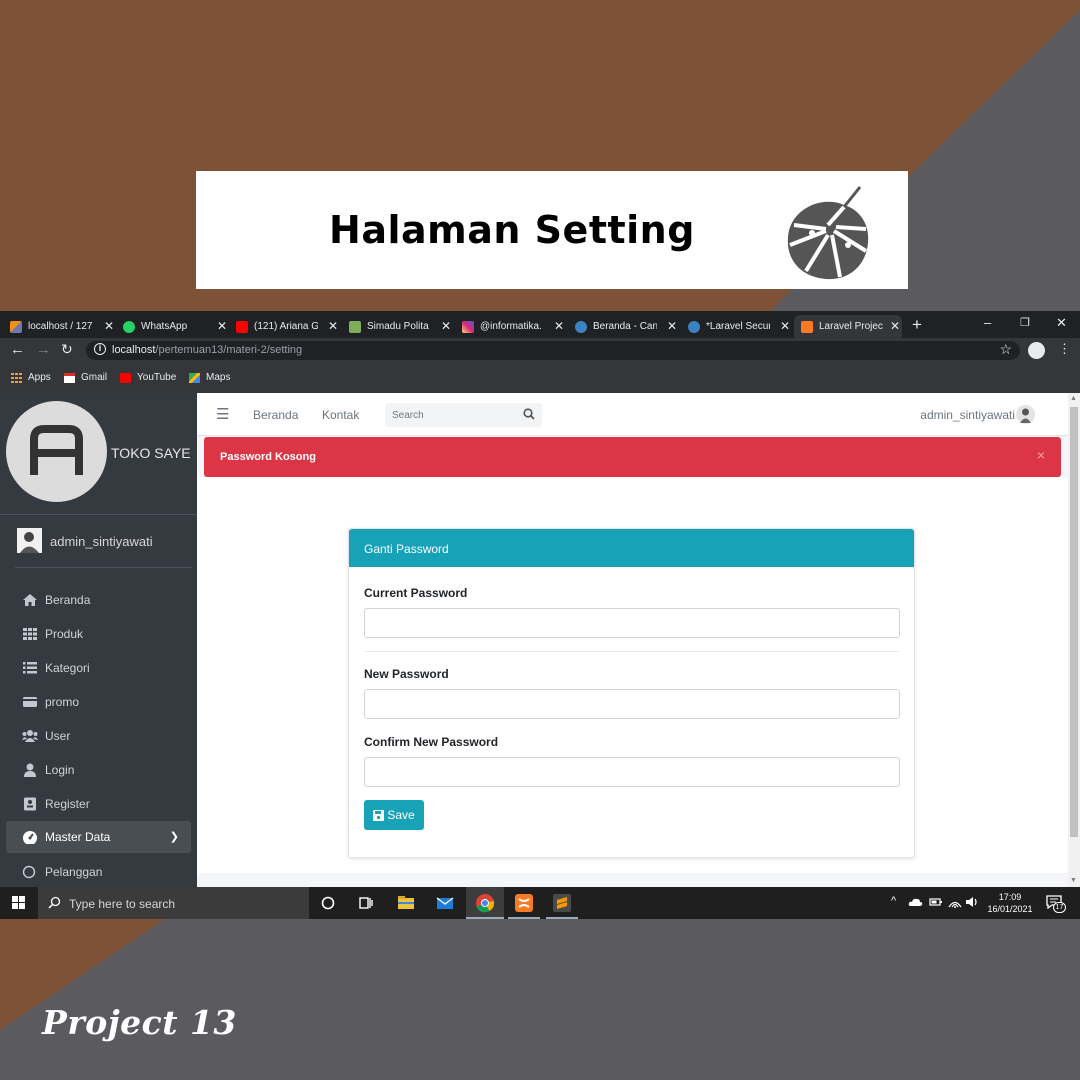 The height and width of the screenshot is (1080, 1080). I want to click on browser-tab: localhost / 127 ✕, so click(63, 326).